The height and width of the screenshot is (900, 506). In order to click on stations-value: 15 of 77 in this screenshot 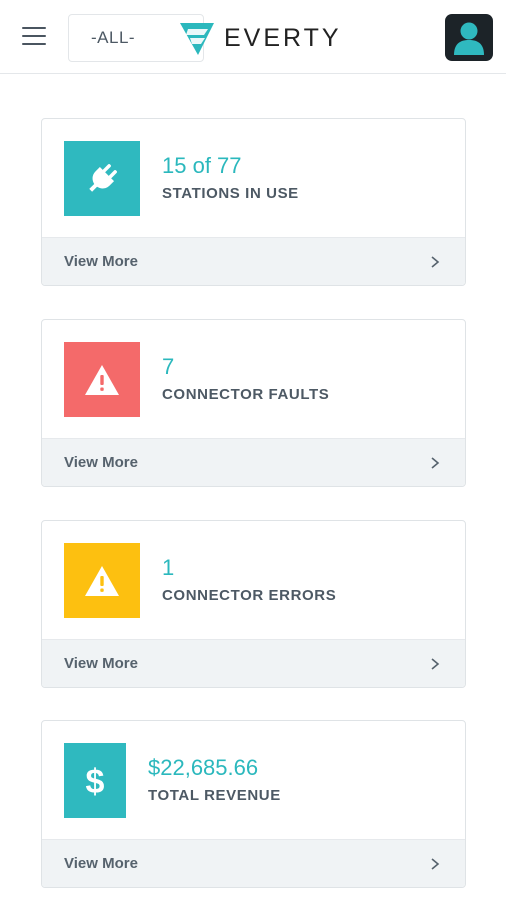, I will do `click(202, 165)`.